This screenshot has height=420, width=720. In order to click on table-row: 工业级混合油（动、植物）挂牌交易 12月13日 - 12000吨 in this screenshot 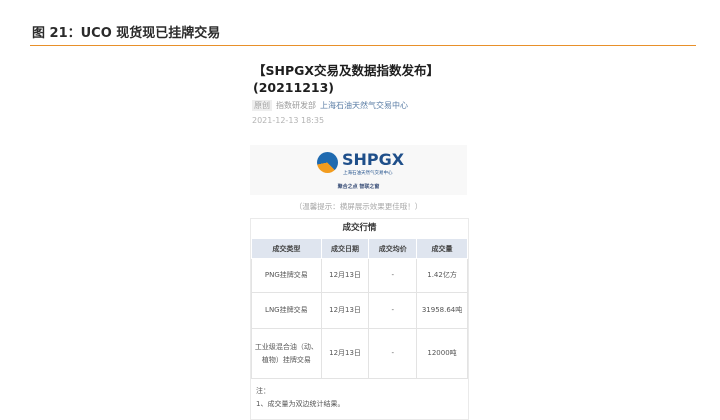, I will do `click(359, 353)`.